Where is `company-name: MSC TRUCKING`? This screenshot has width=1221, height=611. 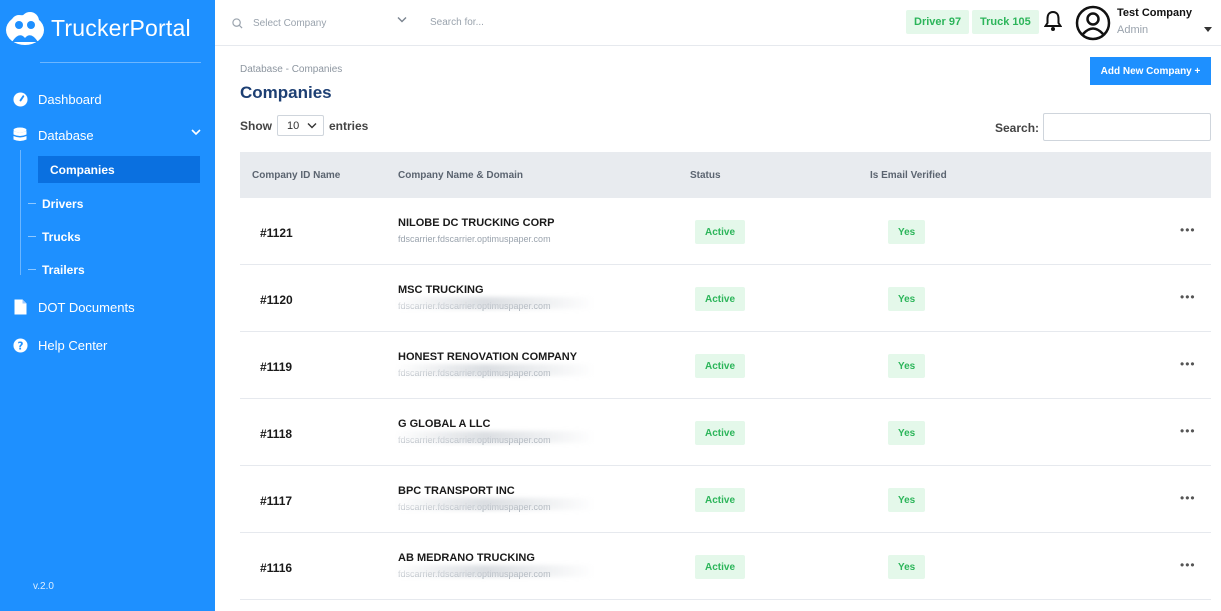 company-name: MSC TRUCKING is located at coordinates (441, 290).